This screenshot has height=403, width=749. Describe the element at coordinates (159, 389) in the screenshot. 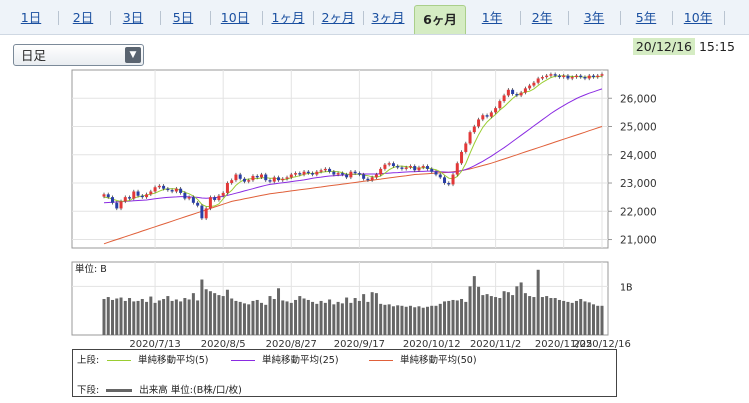

I see `legend-lower: 下段: 出来高 単位:(B株/口/枚)` at that location.